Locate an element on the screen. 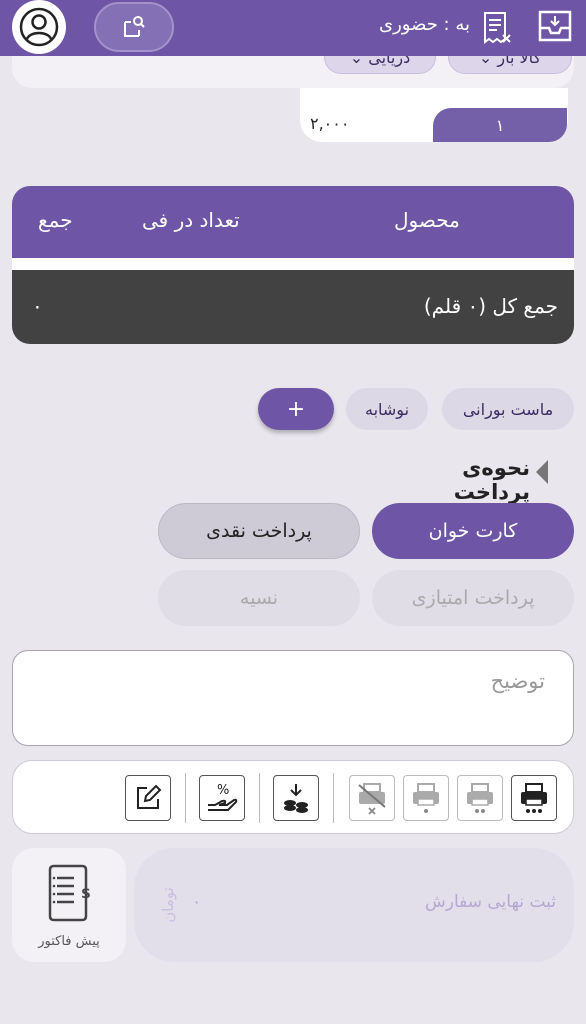 This screenshot has height=1024, width=586. edit-icon is located at coordinates (149, 796).